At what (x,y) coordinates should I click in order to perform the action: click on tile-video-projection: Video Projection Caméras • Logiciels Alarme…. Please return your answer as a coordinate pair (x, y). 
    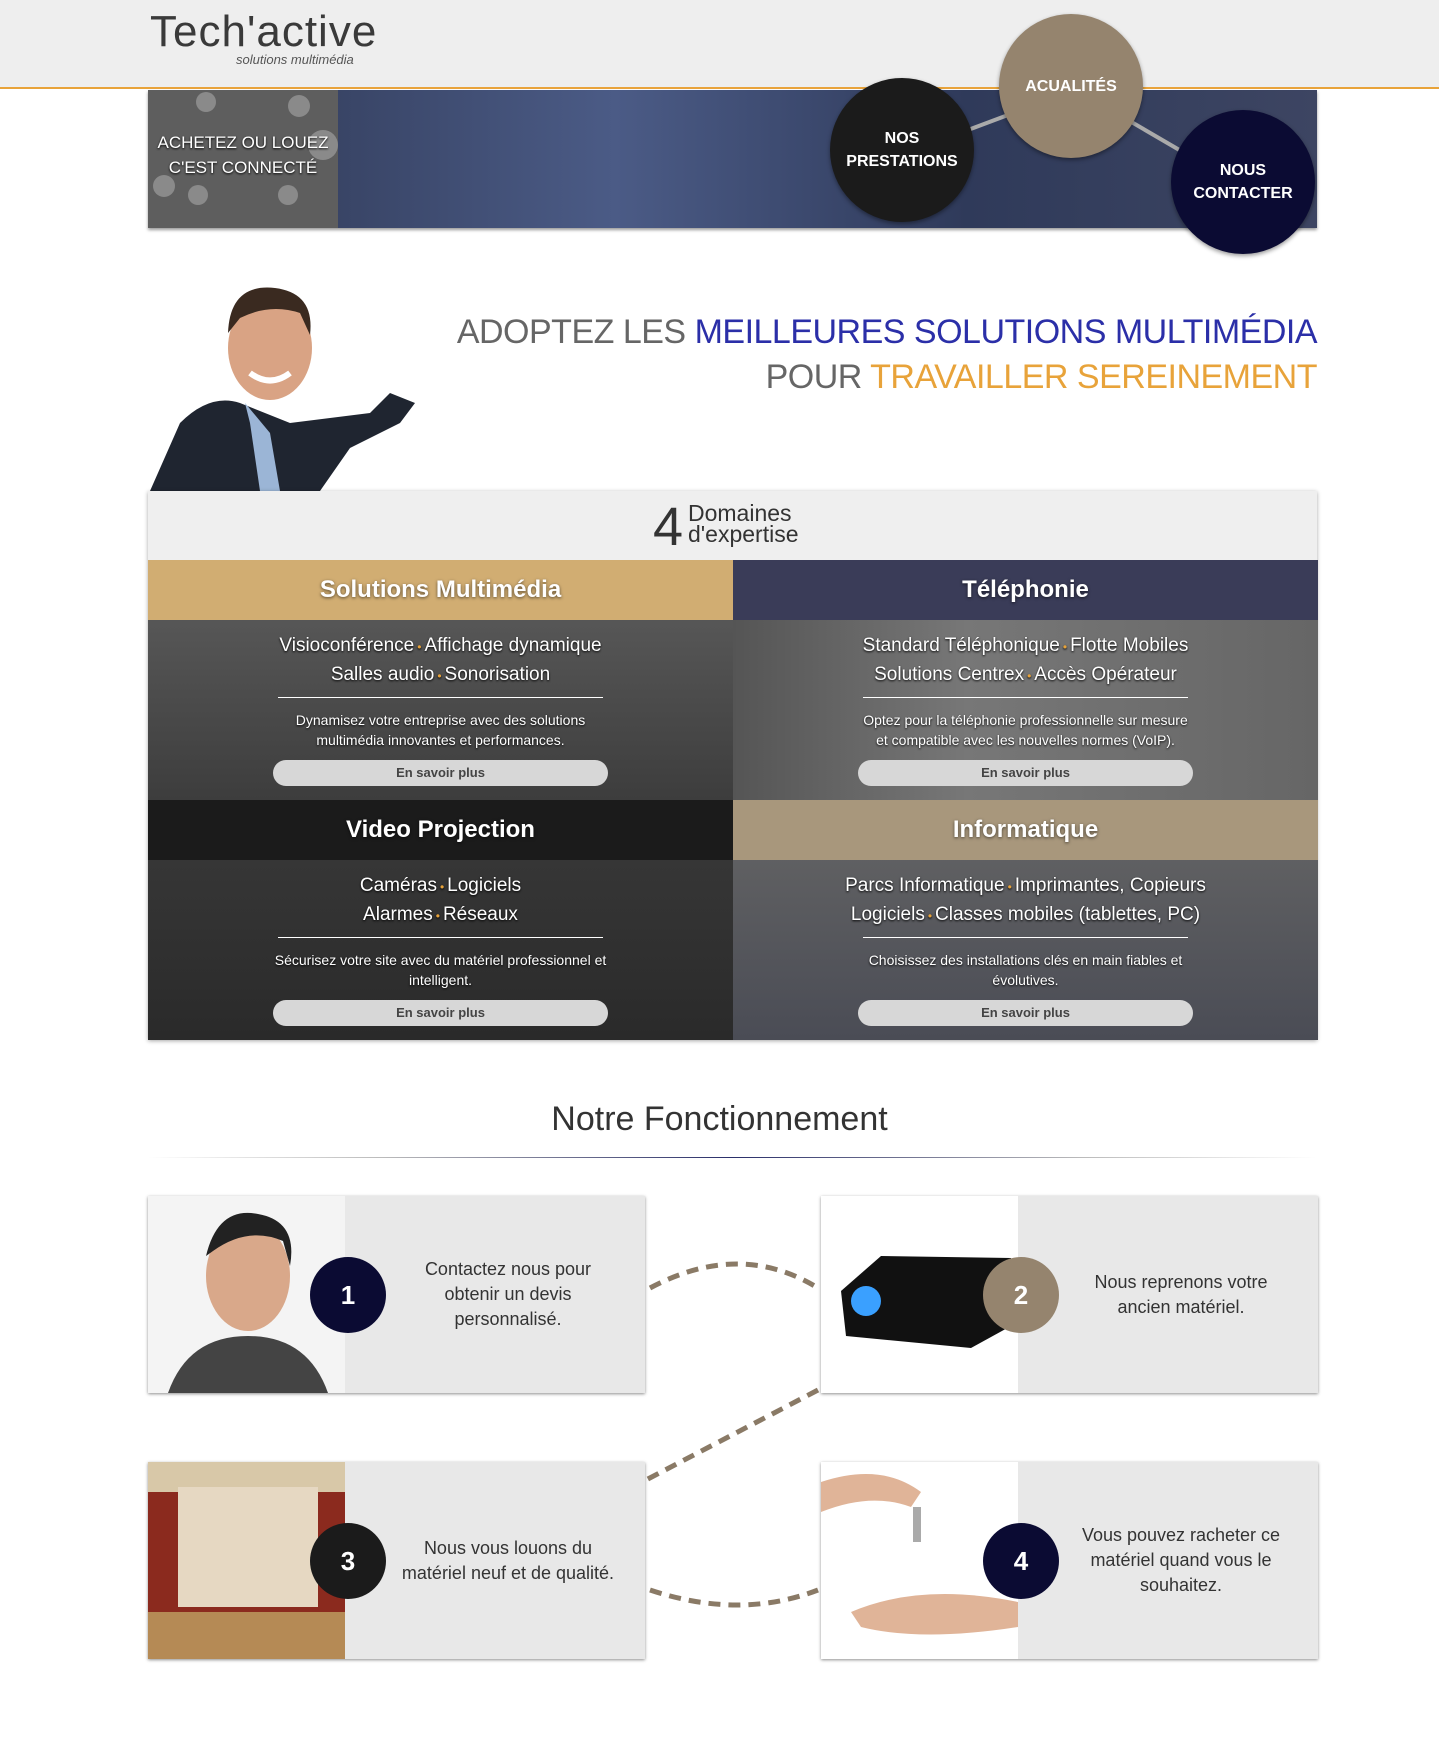
    Looking at the image, I should click on (440, 920).